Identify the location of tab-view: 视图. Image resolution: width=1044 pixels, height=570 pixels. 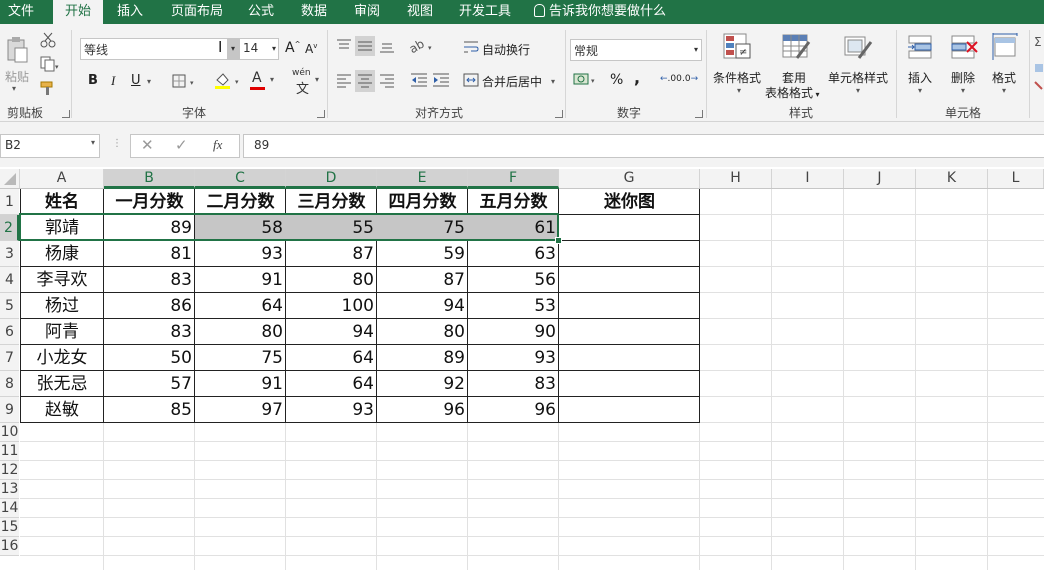
(420, 12).